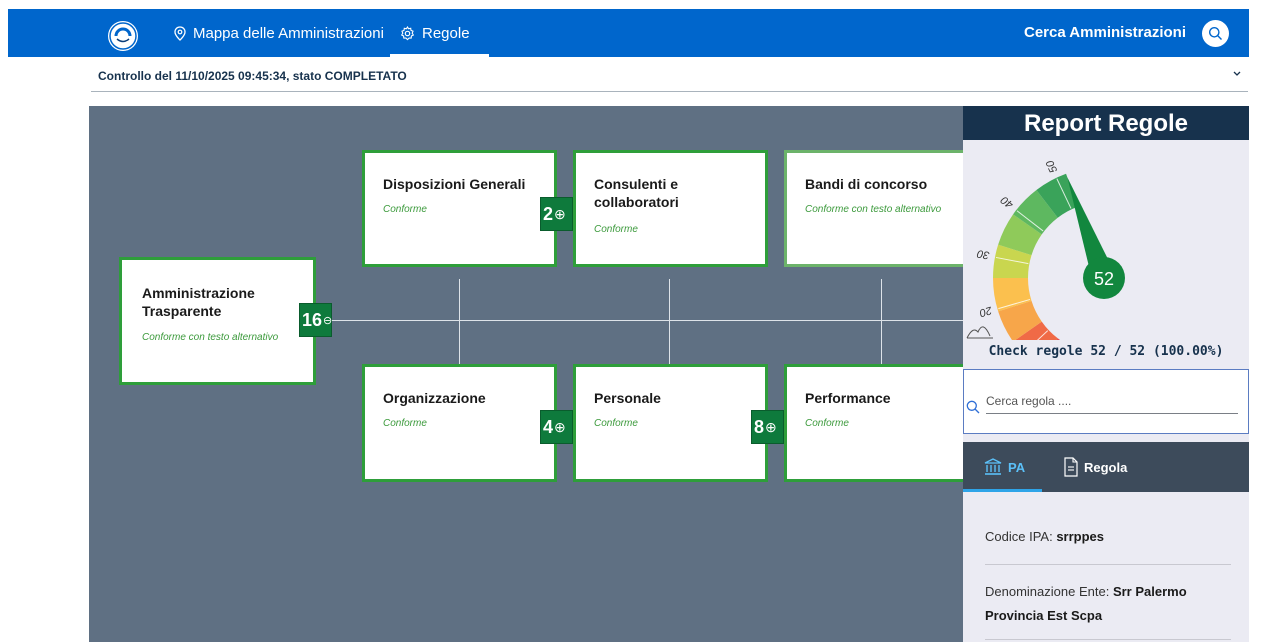 Image resolution: width=1262 pixels, height=642 pixels. Describe the element at coordinates (848, 398) in the screenshot. I see `node-title: Performance` at that location.